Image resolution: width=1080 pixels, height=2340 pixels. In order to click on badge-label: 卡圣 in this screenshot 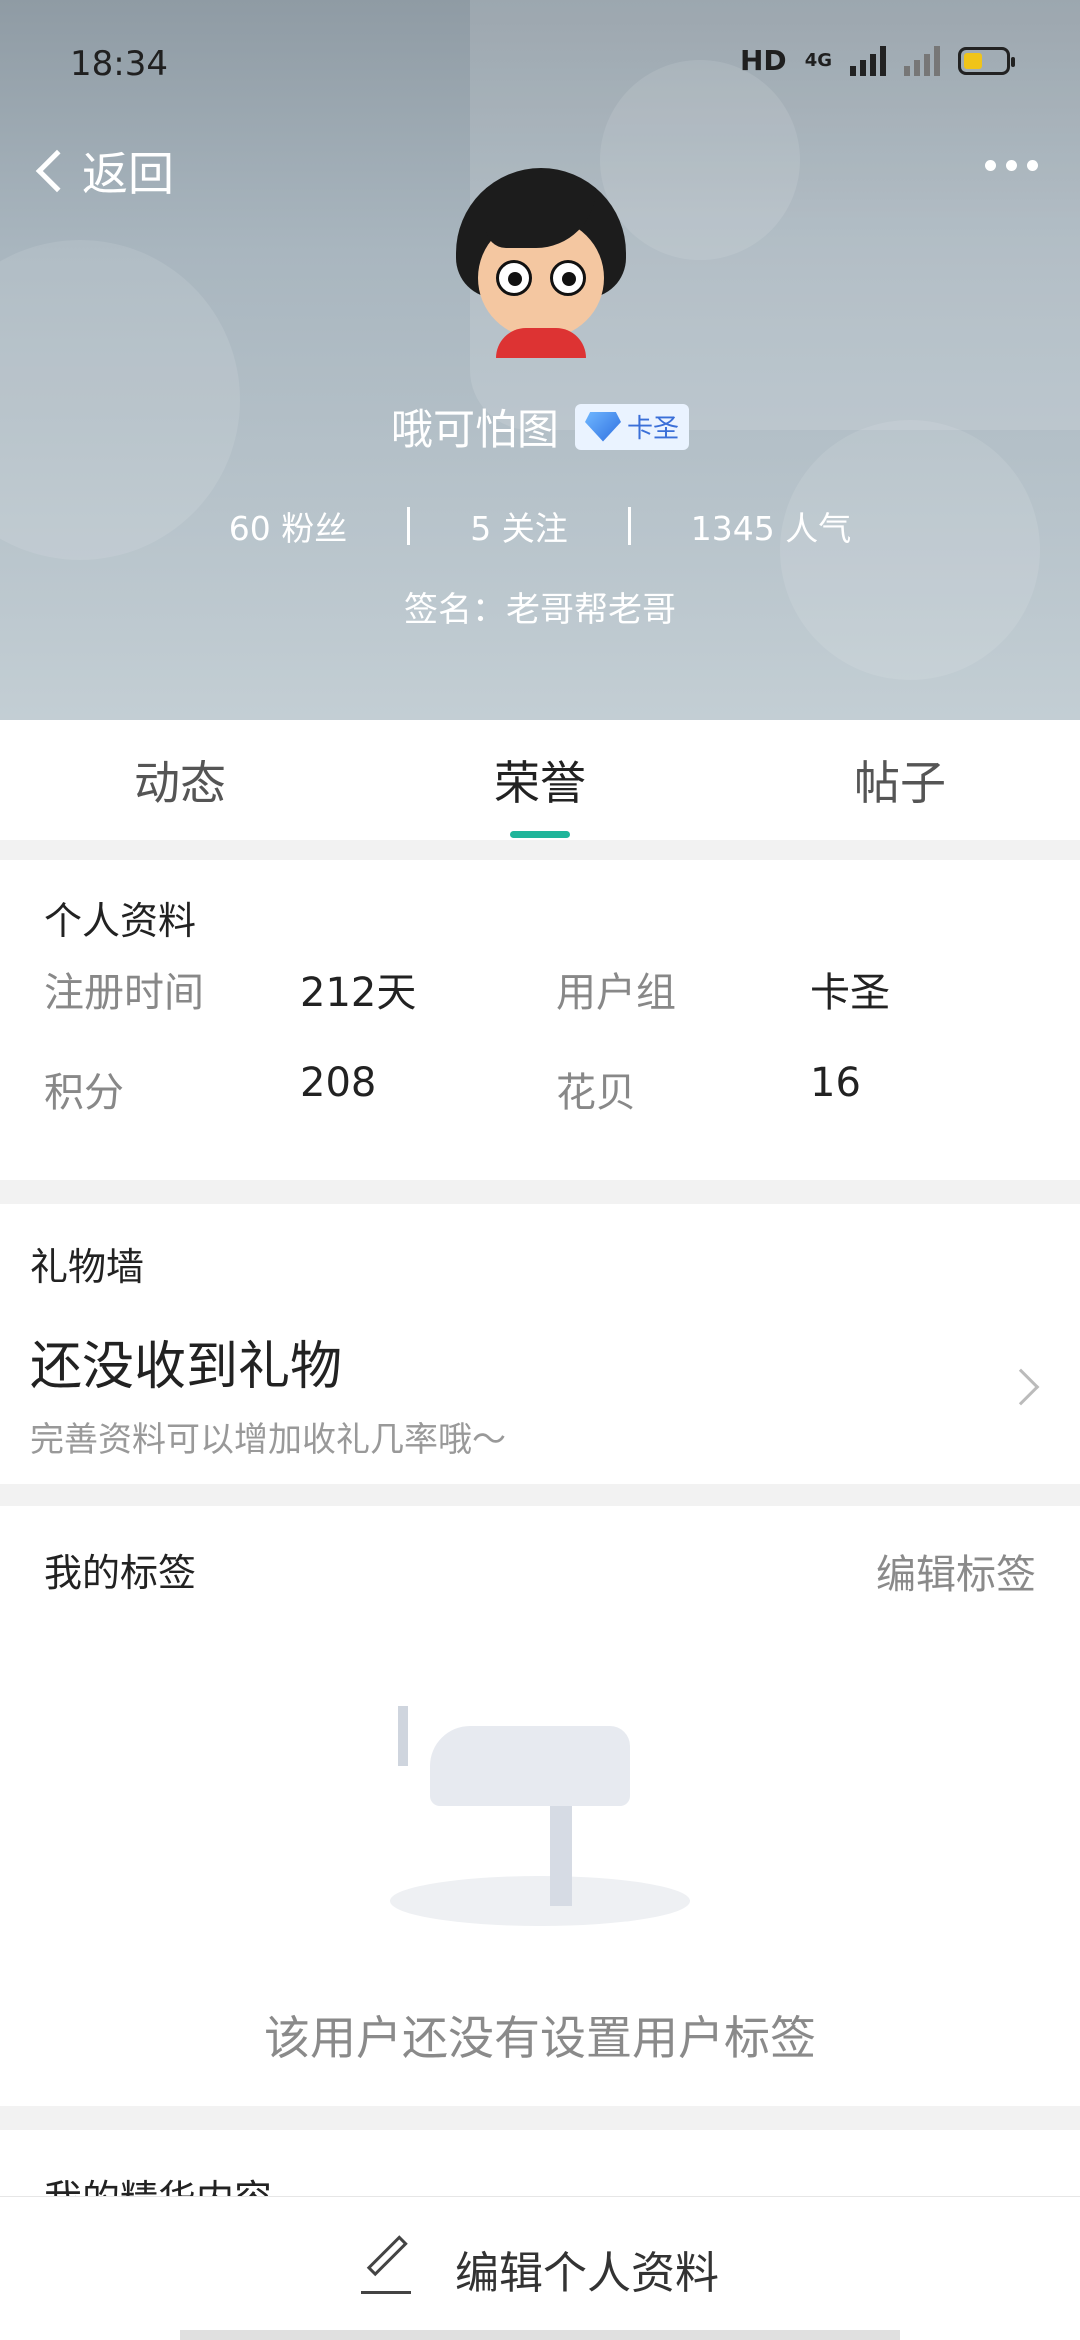, I will do `click(653, 429)`.